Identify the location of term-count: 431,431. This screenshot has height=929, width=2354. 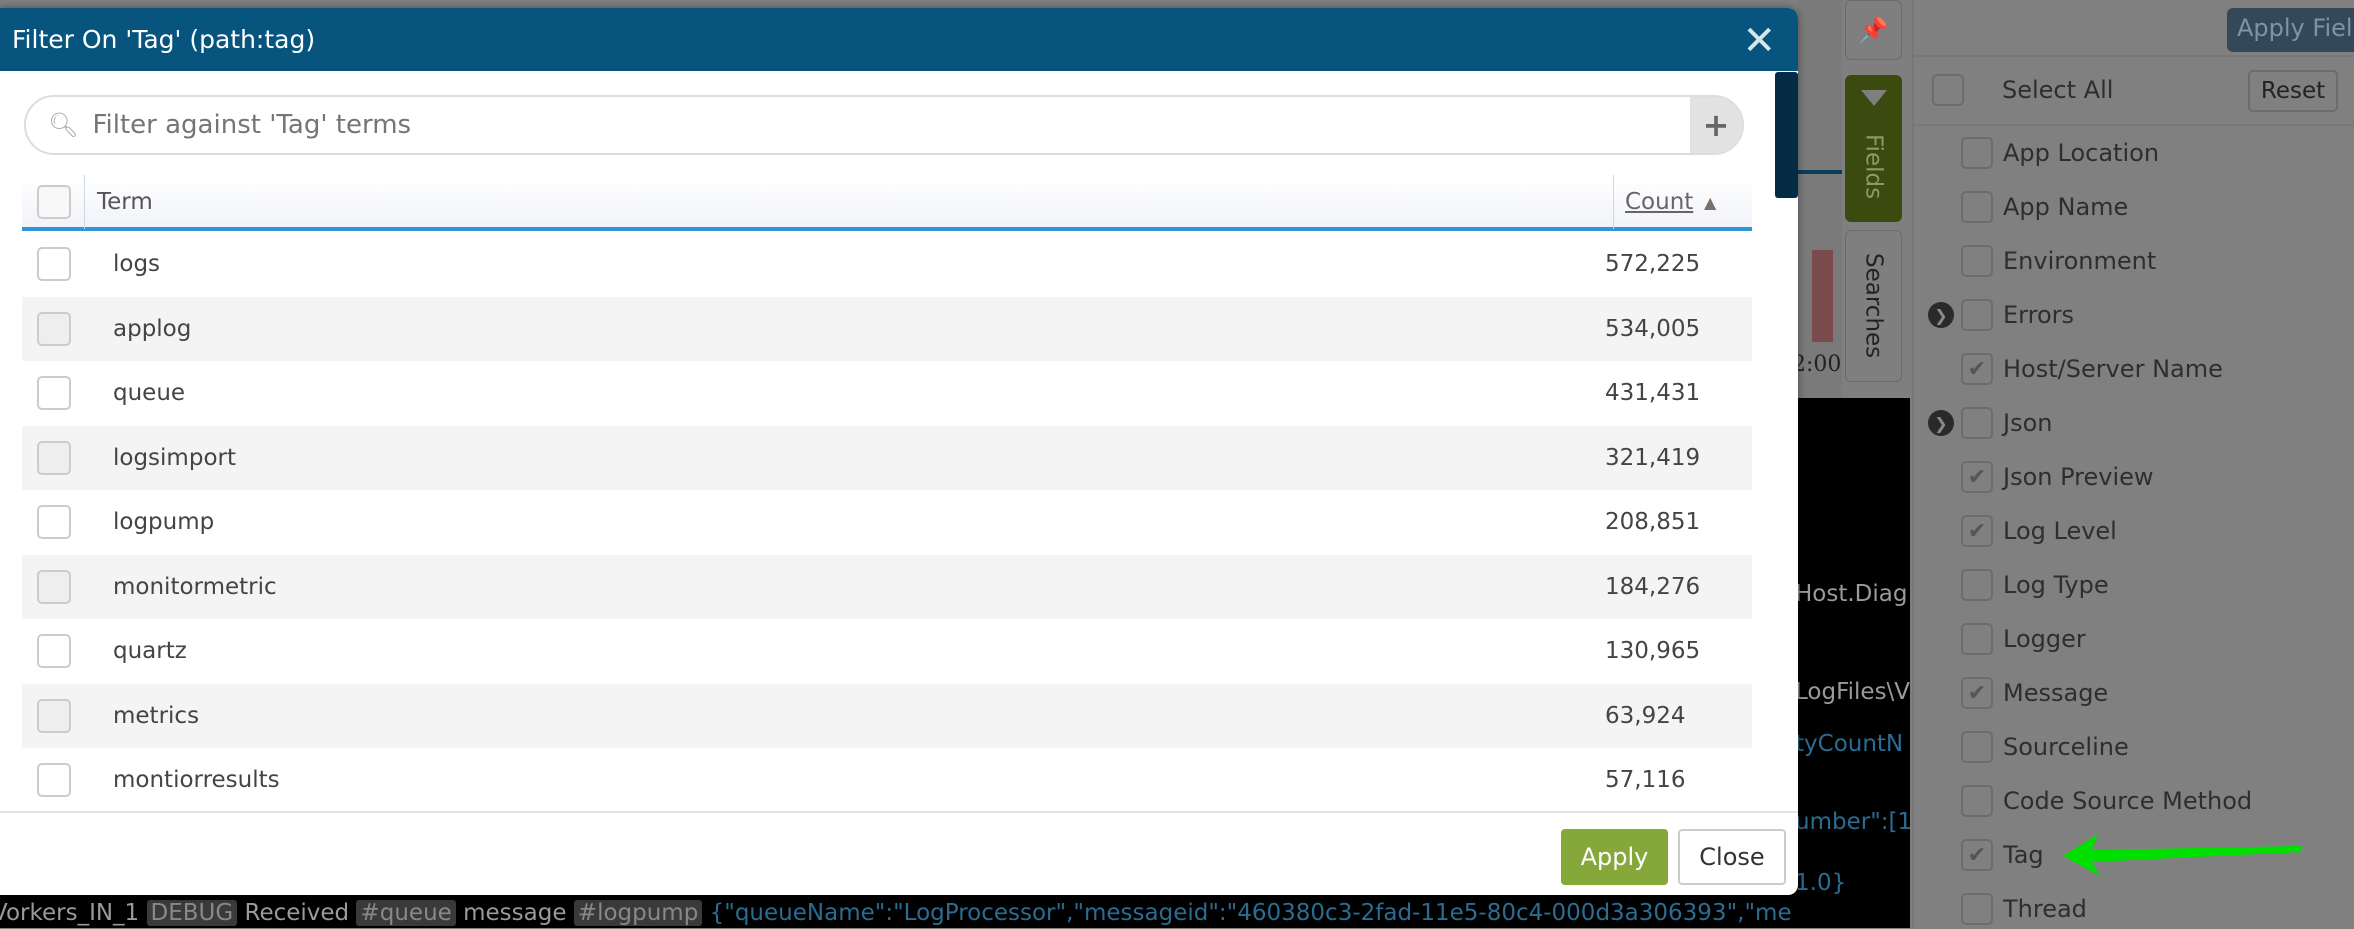
(1653, 393).